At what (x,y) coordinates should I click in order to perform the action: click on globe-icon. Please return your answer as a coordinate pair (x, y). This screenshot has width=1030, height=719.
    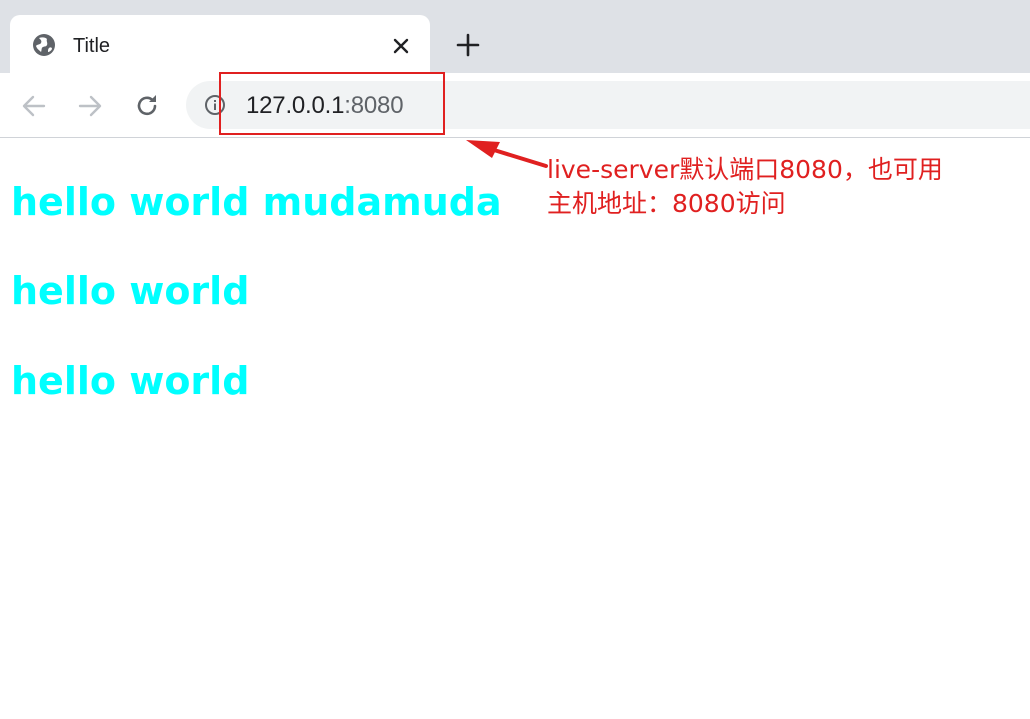
    Looking at the image, I should click on (44, 45).